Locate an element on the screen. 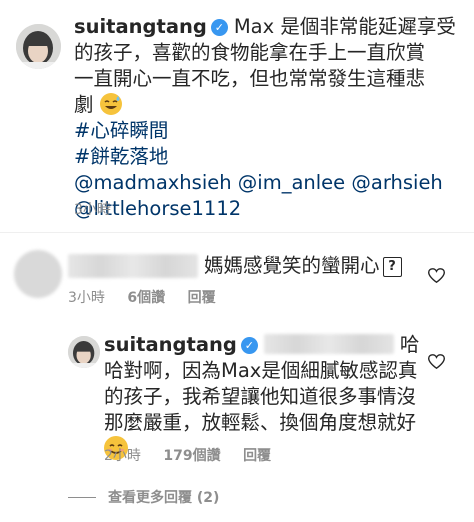 This screenshot has height=522, width=474. view-more-line is located at coordinates (82, 497).